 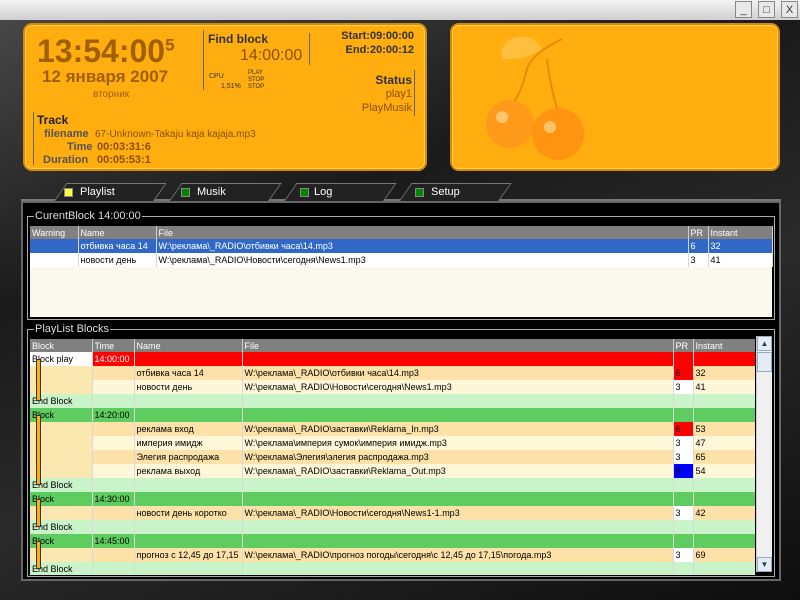 What do you see at coordinates (271, 55) in the screenshot?
I see `find-block-time: 14:00:00` at bounding box center [271, 55].